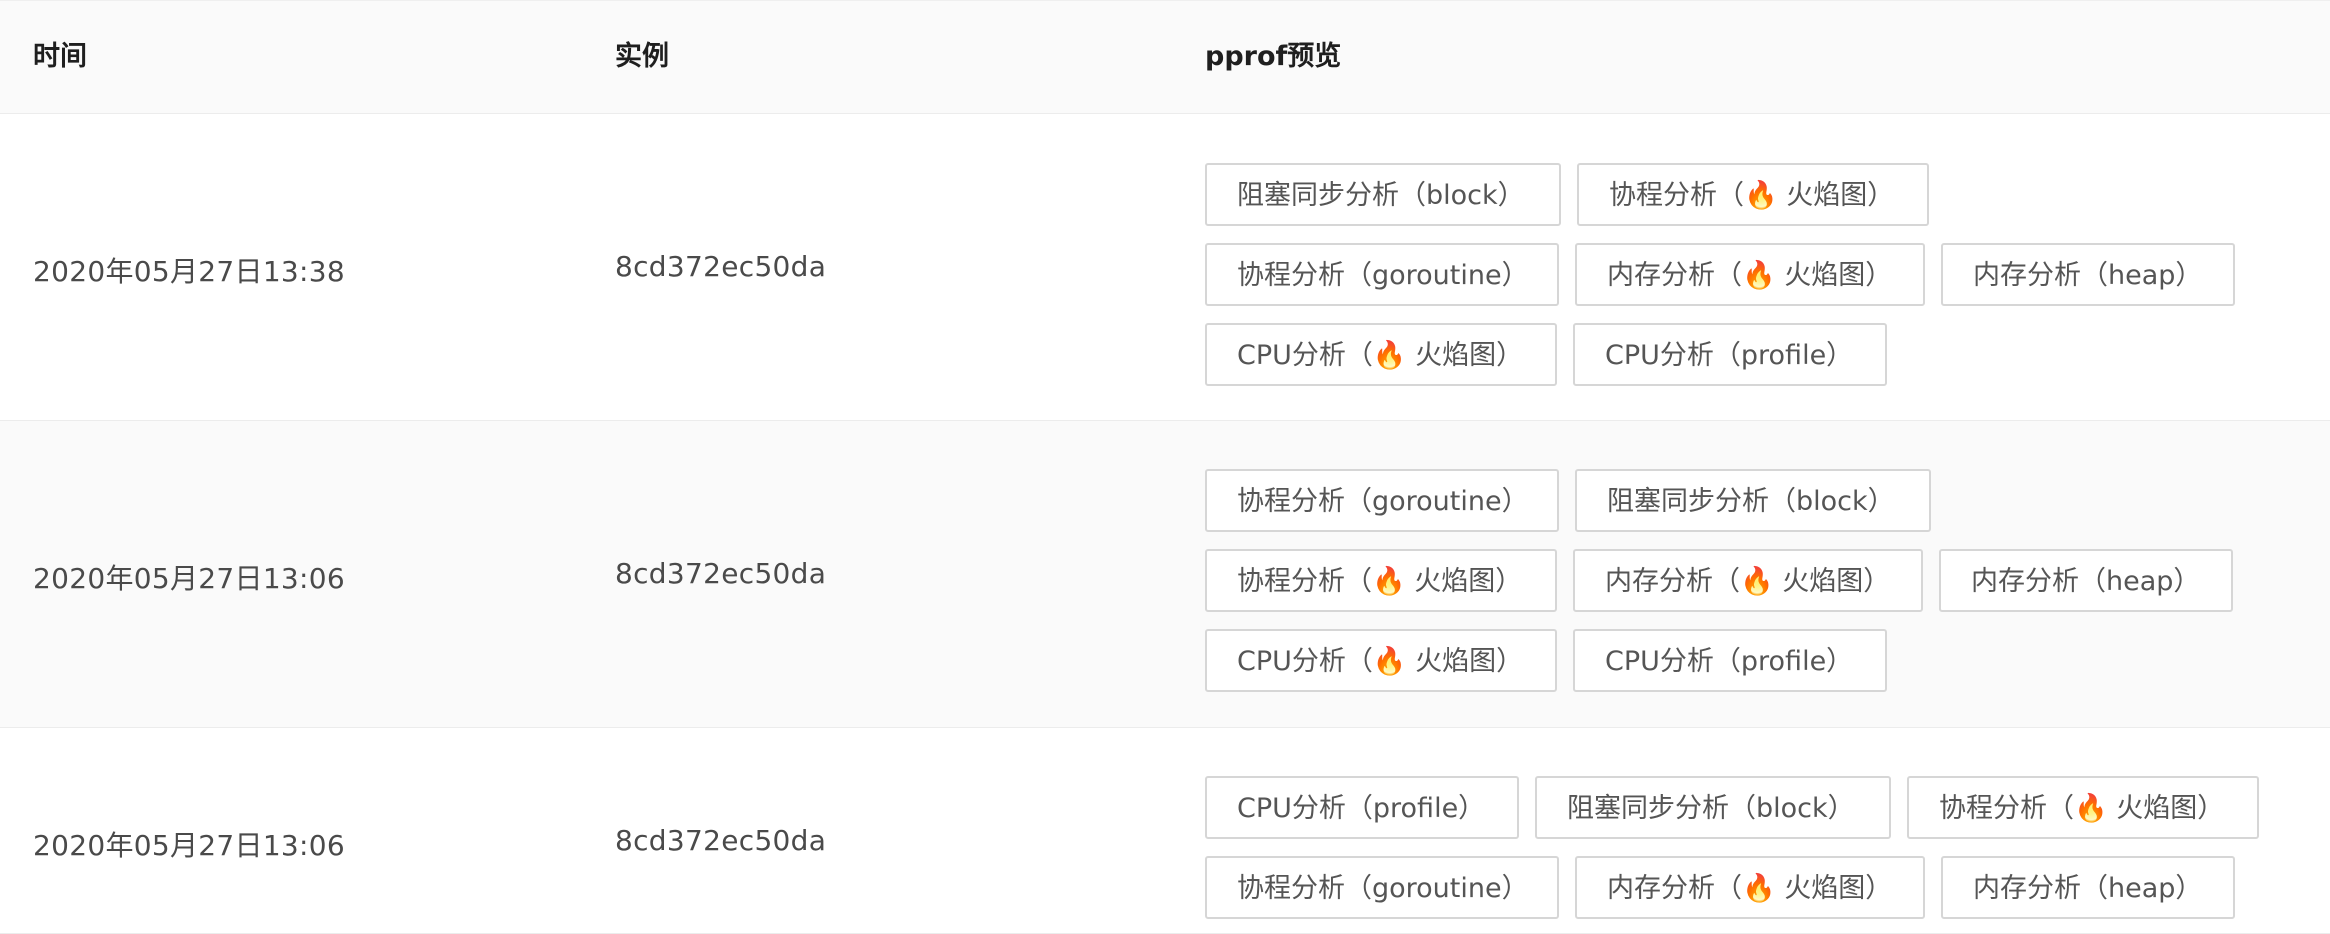  I want to click on row-time: 2020年05月27日13:38, so click(189, 271).